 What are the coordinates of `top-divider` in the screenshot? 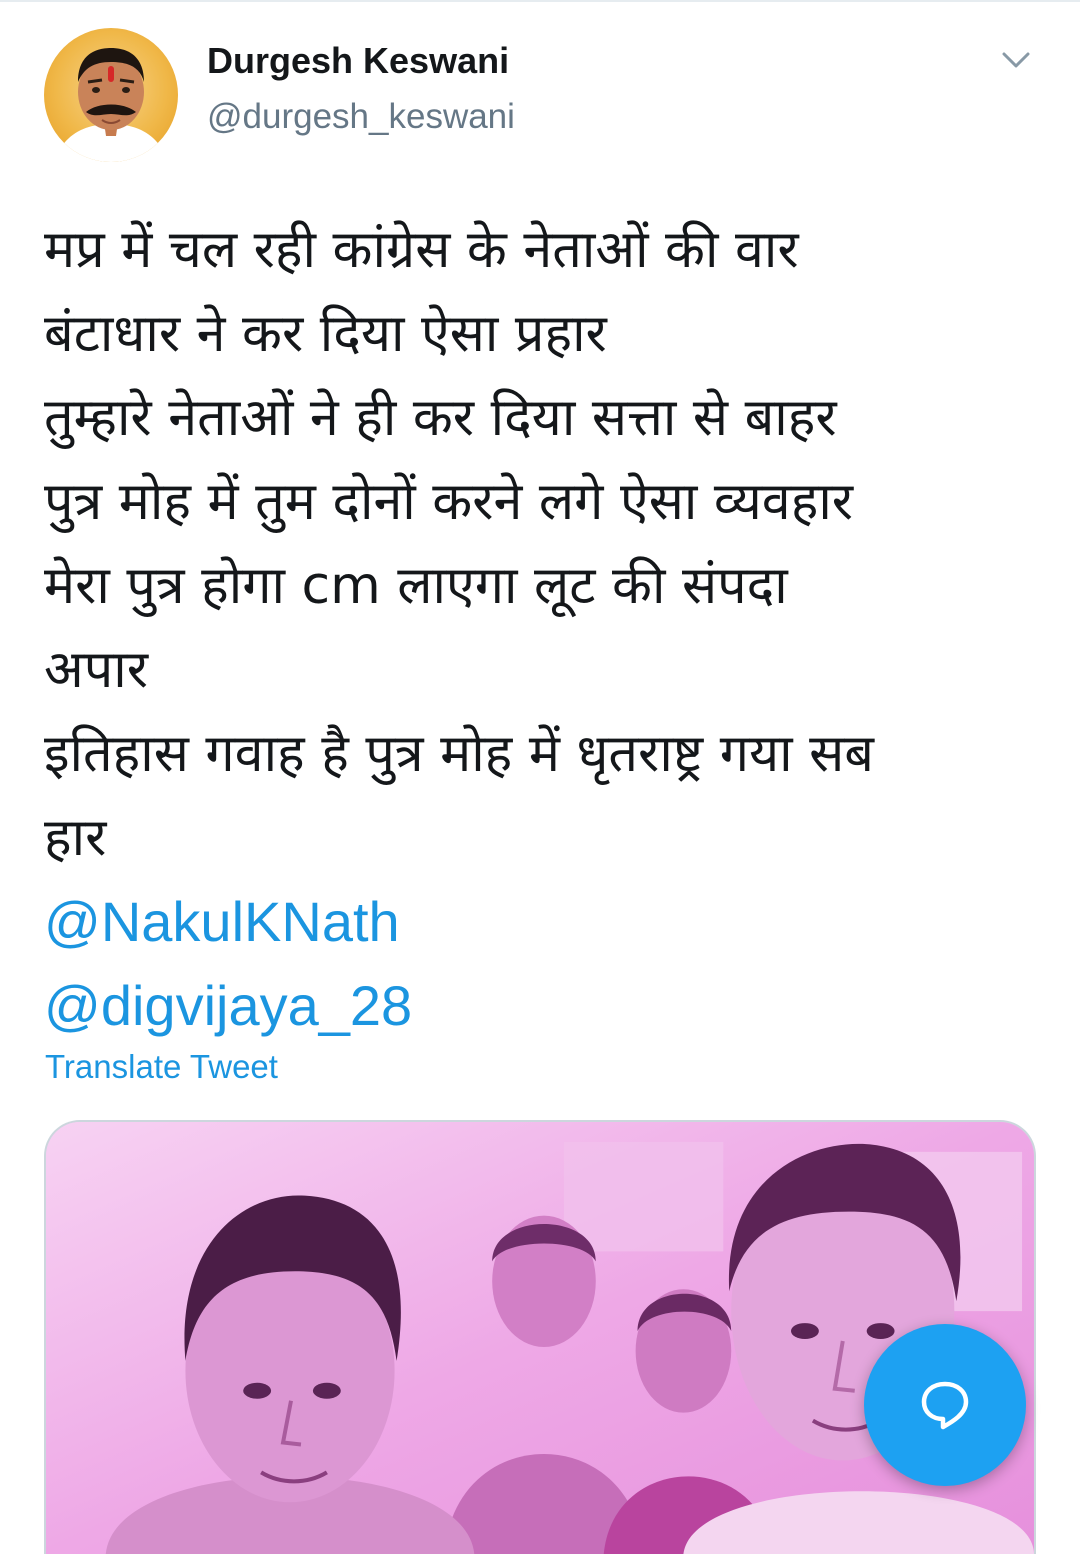 It's located at (540, 1).